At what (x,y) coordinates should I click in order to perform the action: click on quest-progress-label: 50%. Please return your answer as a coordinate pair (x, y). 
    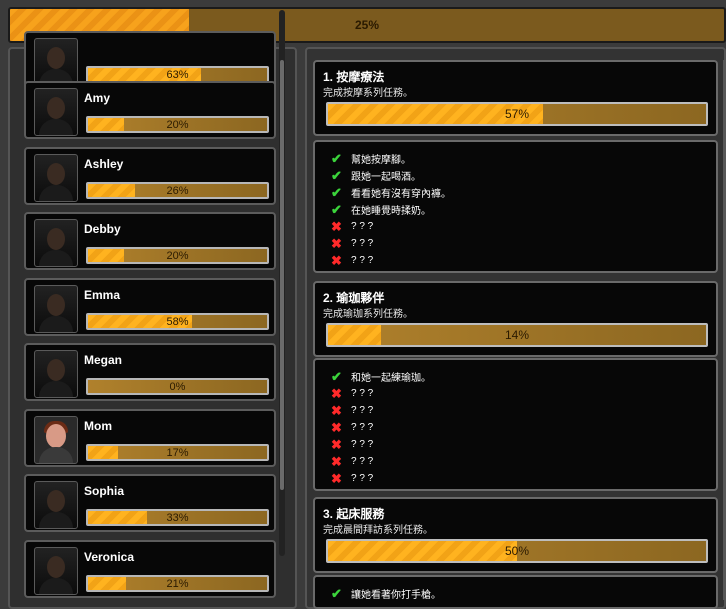
    Looking at the image, I should click on (517, 551).